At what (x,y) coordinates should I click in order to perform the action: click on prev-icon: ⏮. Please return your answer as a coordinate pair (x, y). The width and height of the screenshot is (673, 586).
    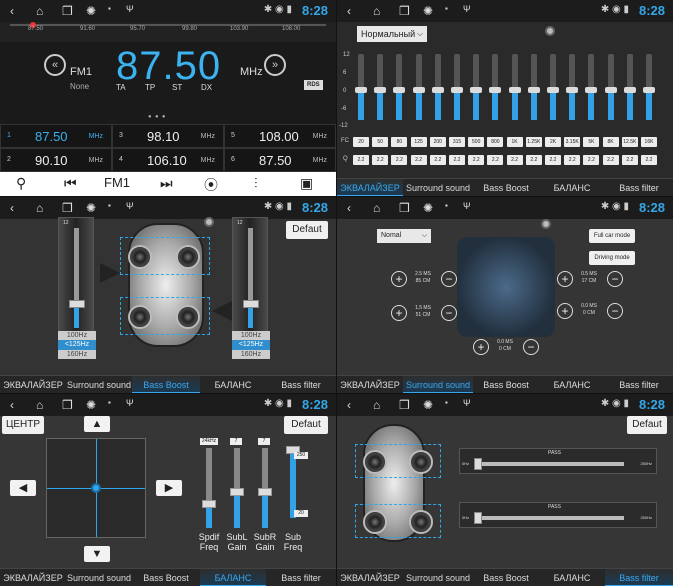
    Looking at the image, I should click on (70, 183).